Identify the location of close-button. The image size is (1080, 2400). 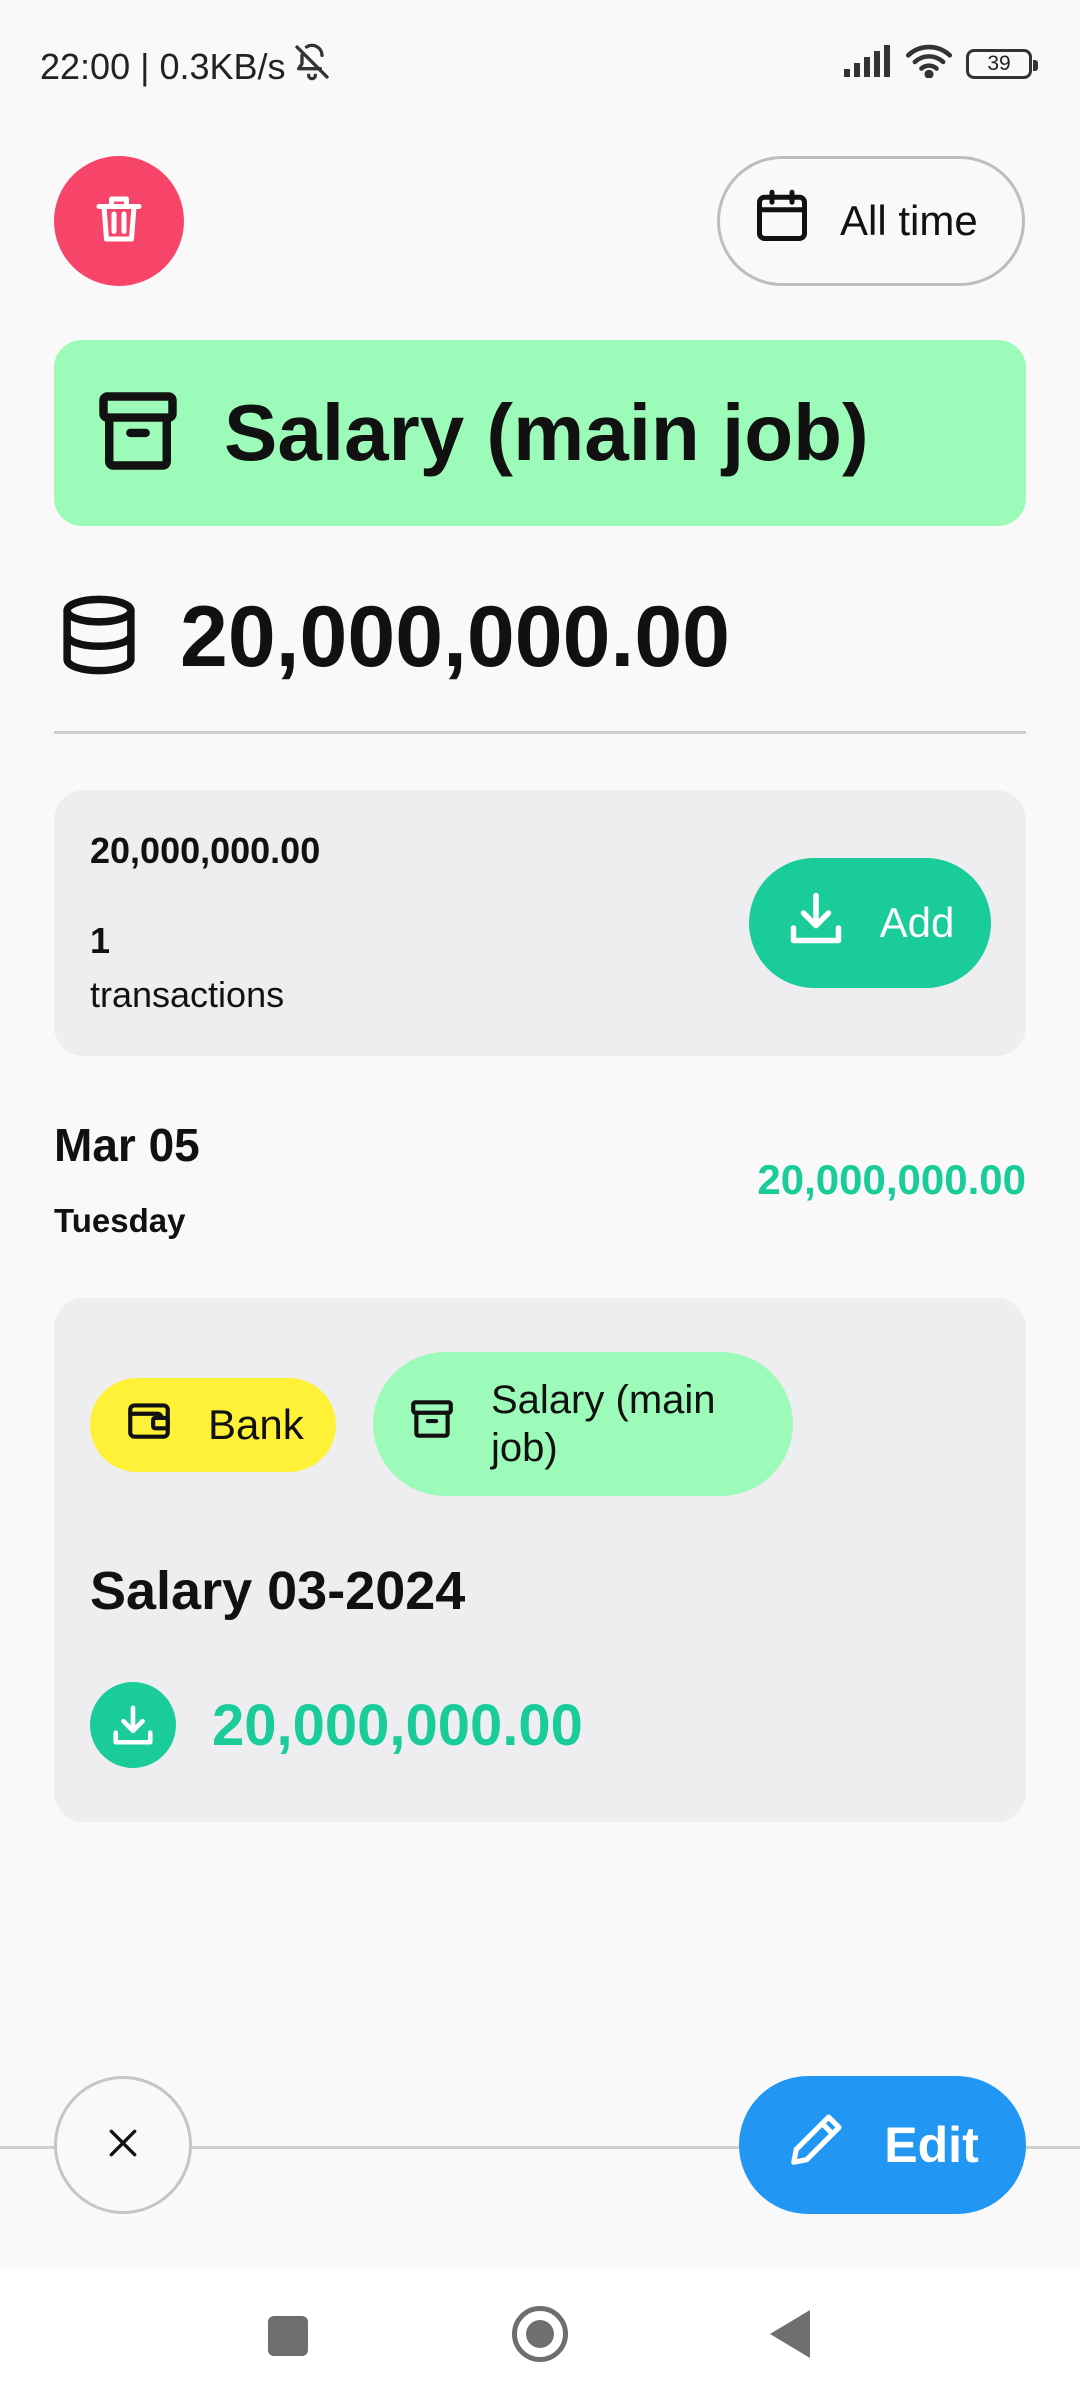
(123, 2145).